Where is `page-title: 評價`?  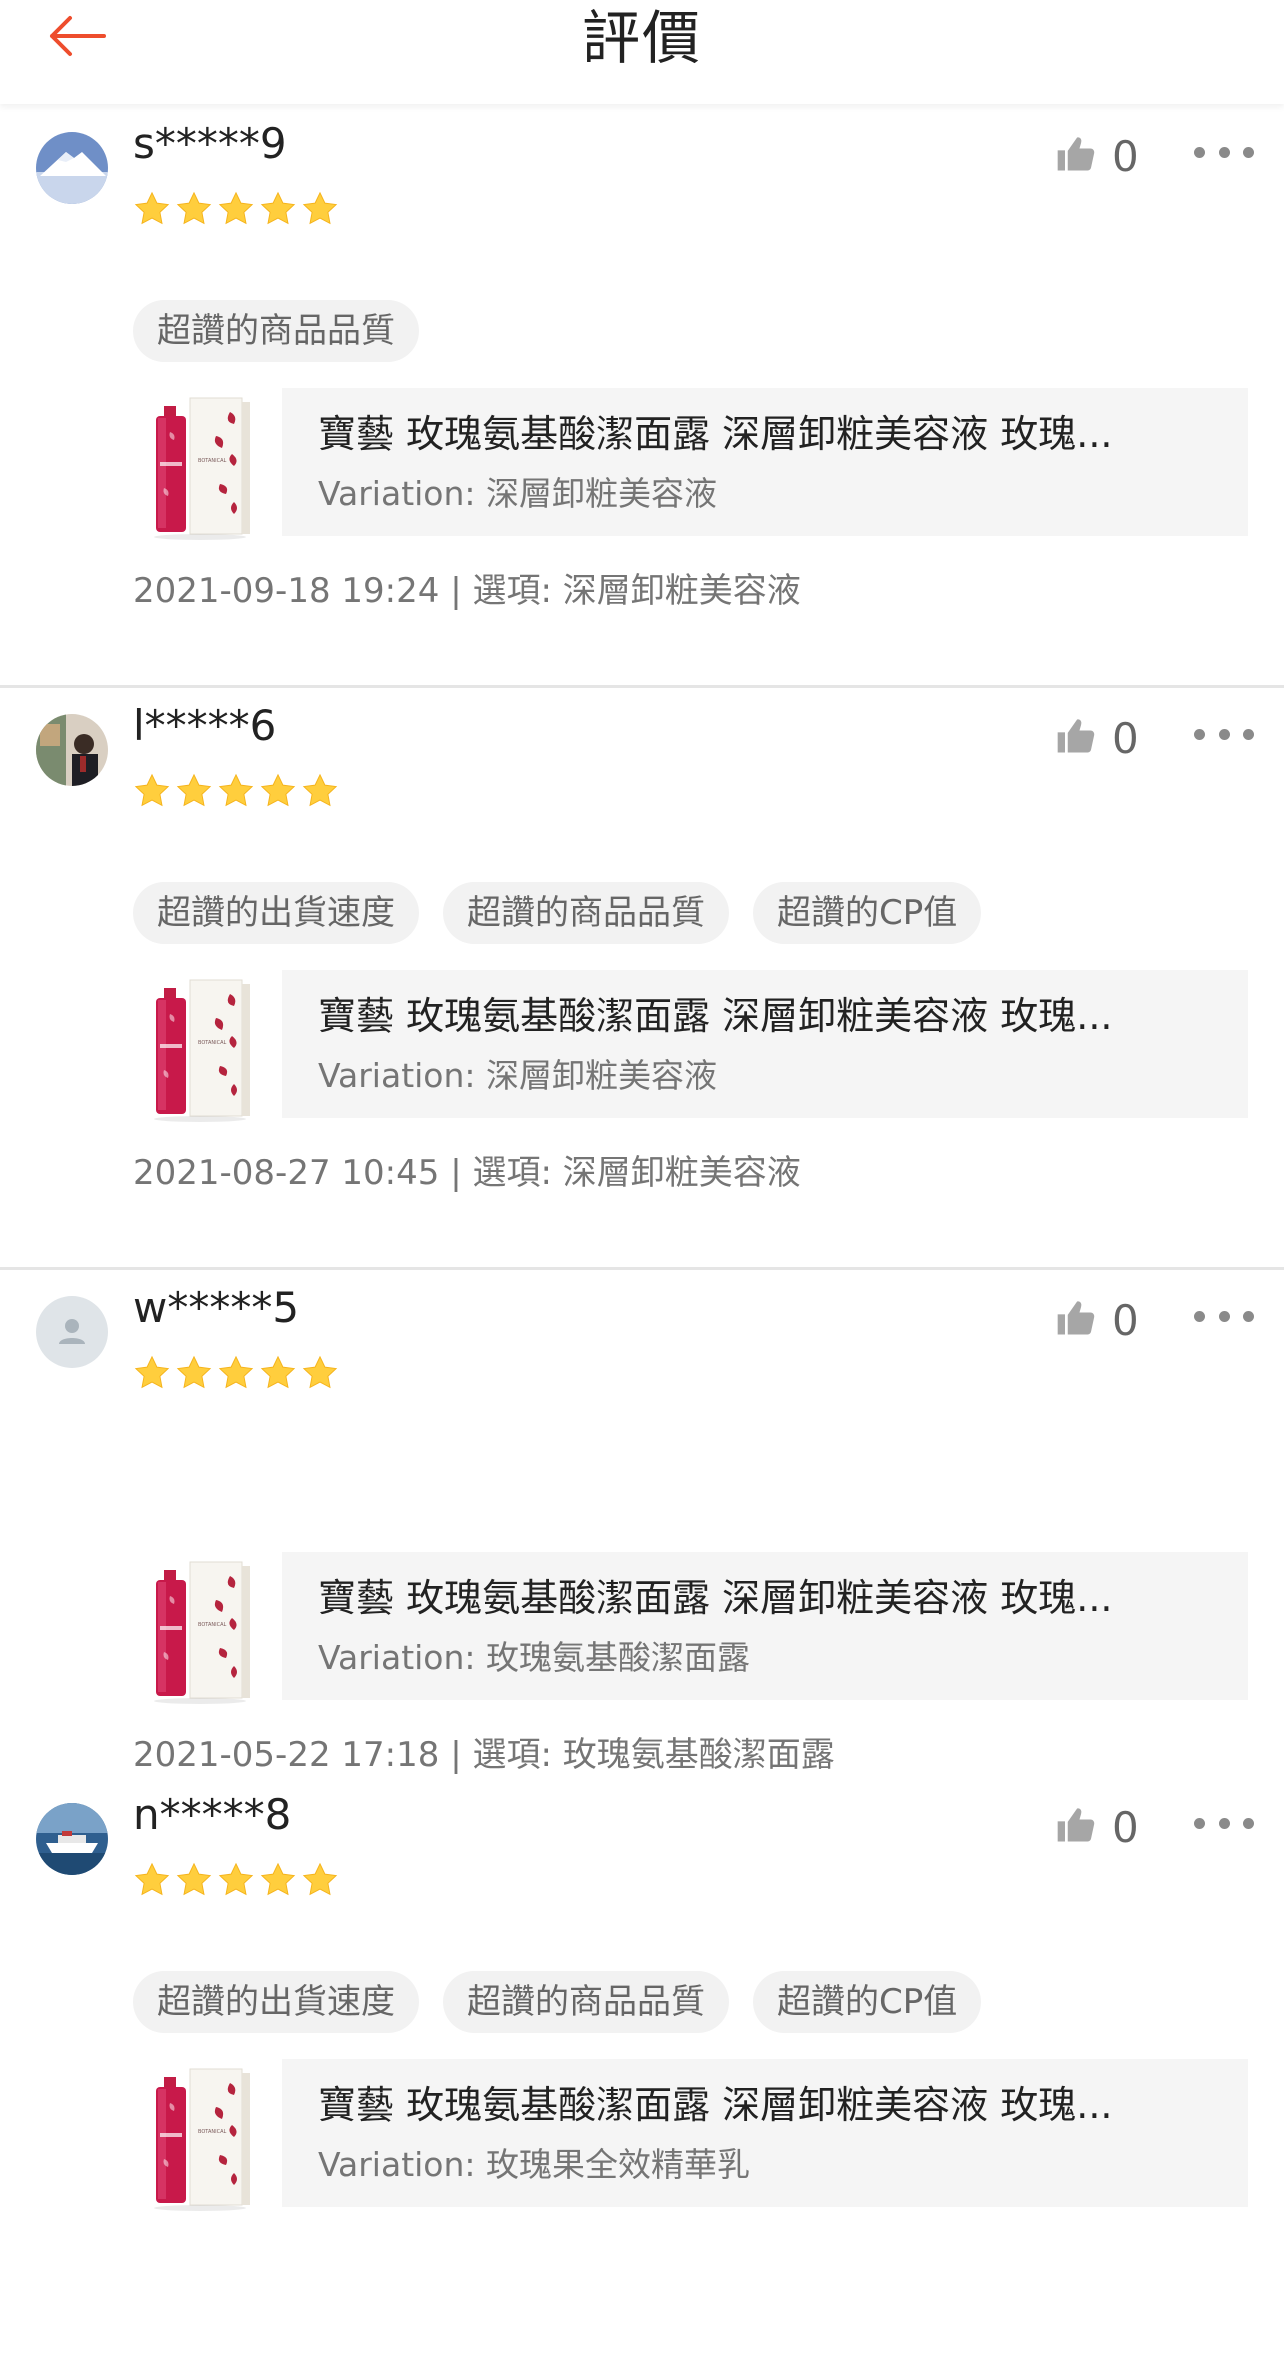 page-title: 評價 is located at coordinates (641, 38).